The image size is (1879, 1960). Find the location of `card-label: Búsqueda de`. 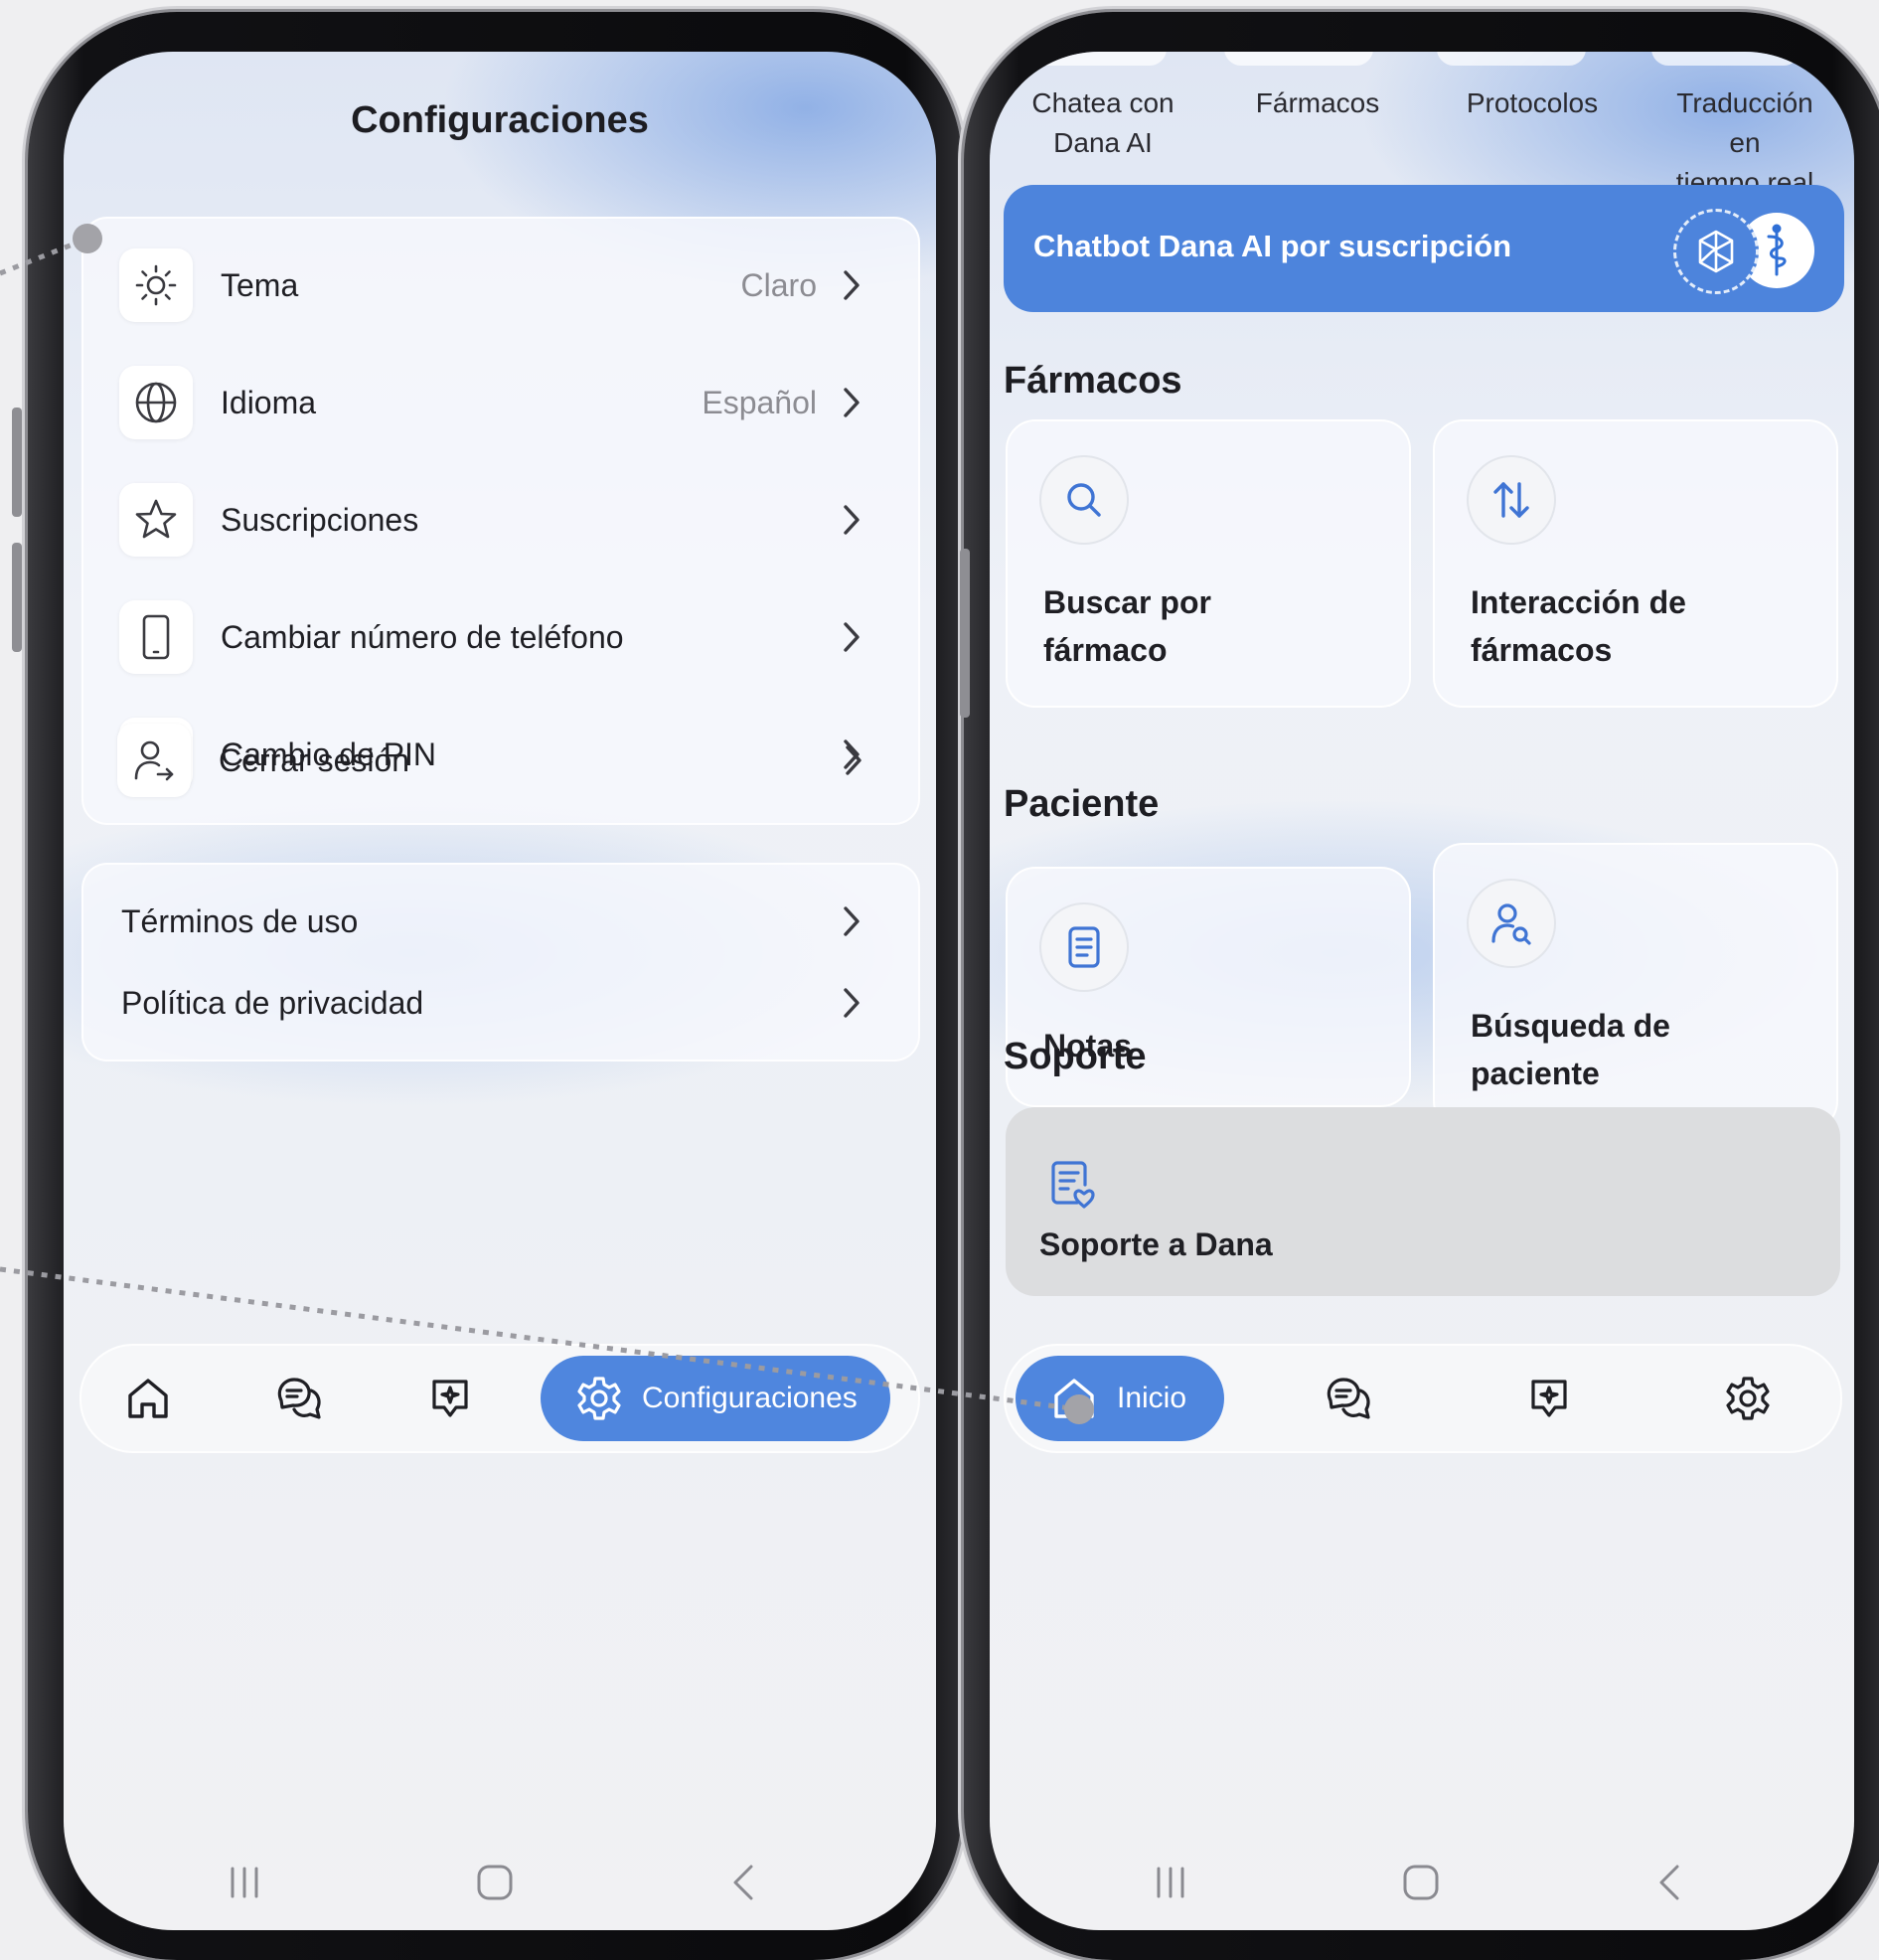

card-label: Búsqueda de is located at coordinates (1570, 1026).